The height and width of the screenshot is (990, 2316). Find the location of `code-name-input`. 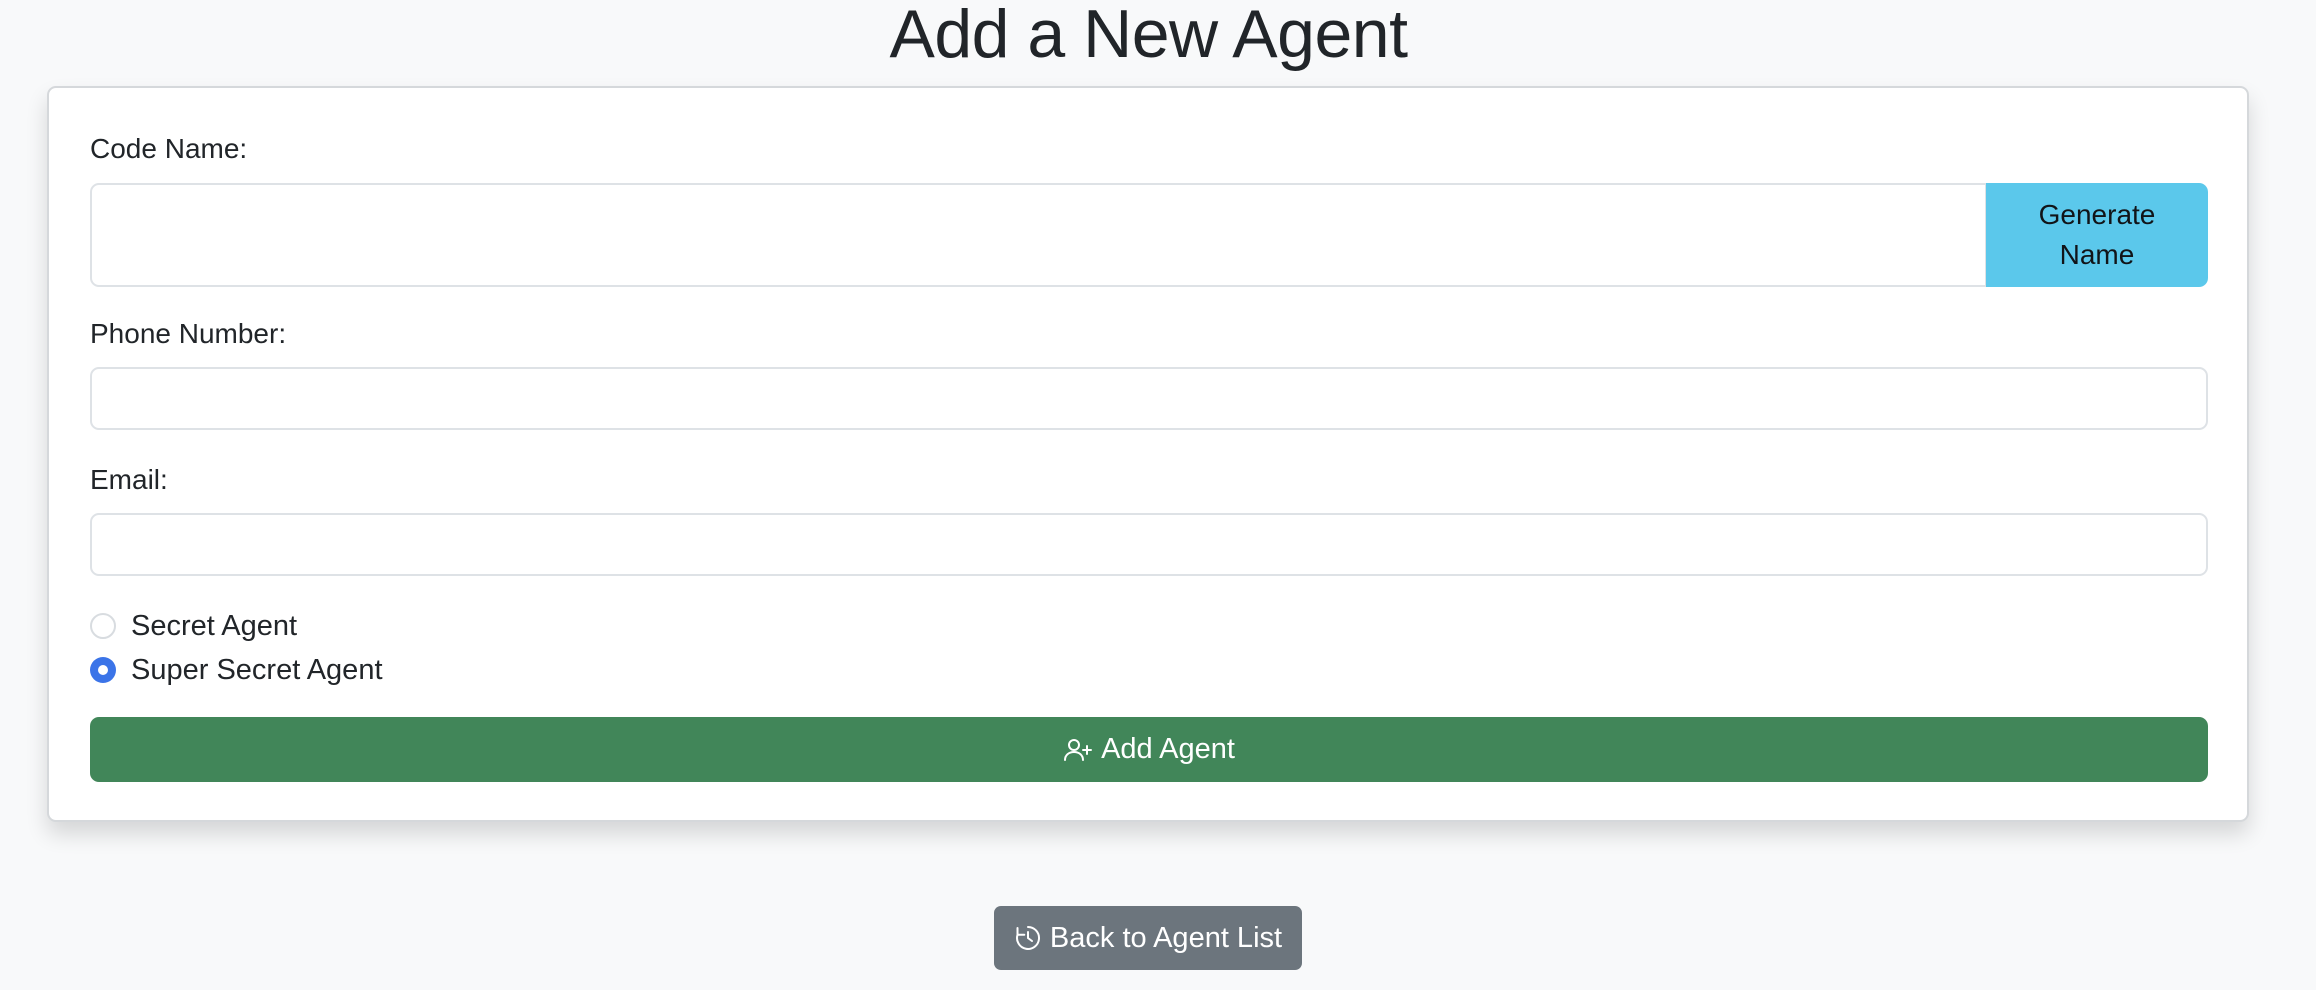

code-name-input is located at coordinates (1038, 235).